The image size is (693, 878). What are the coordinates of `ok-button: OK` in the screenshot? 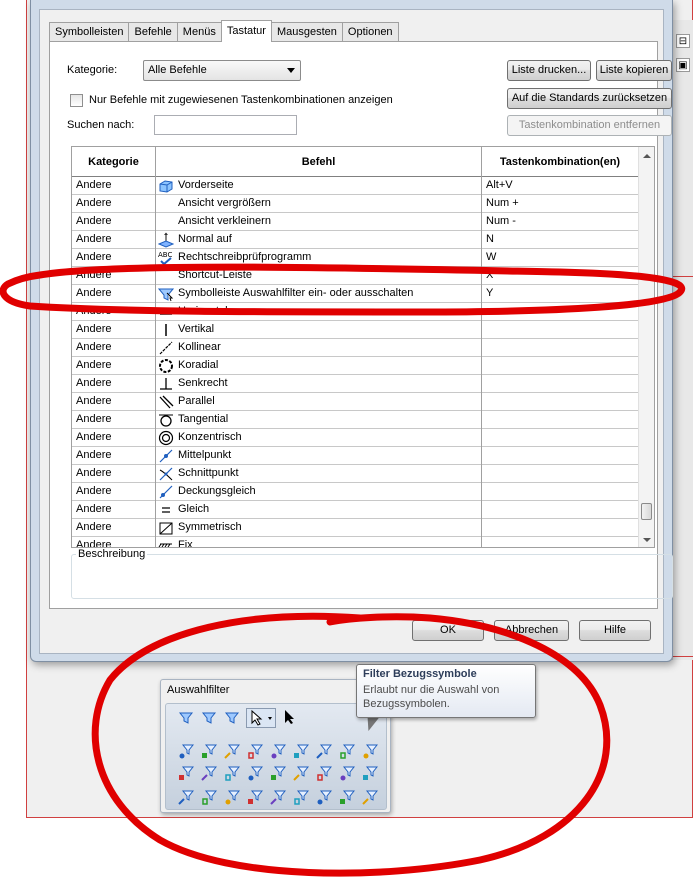 It's located at (448, 630).